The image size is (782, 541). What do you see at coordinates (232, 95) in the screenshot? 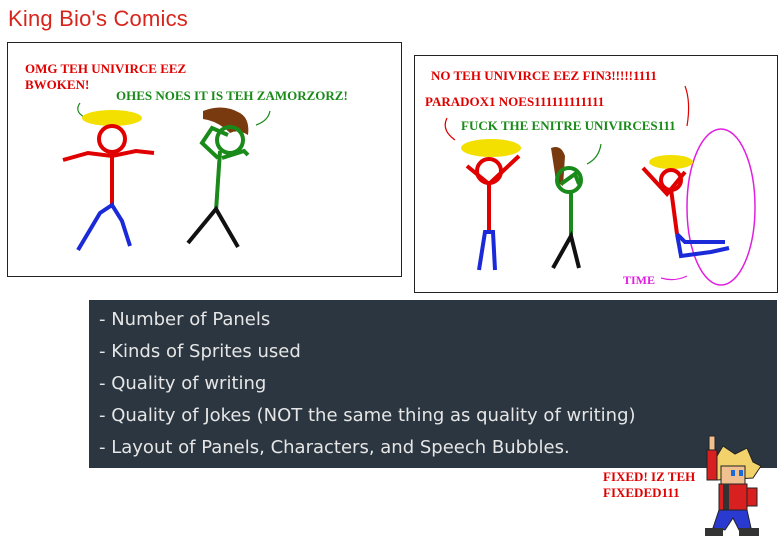
I see `speech-text-green: OHES NOES IT IS TEH ZAMORZORZ!` at bounding box center [232, 95].